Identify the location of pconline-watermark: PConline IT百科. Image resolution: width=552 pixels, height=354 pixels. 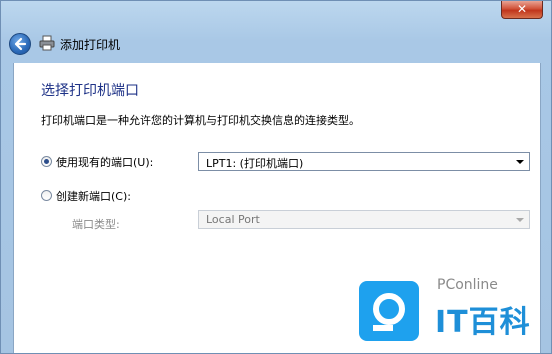
(454, 313).